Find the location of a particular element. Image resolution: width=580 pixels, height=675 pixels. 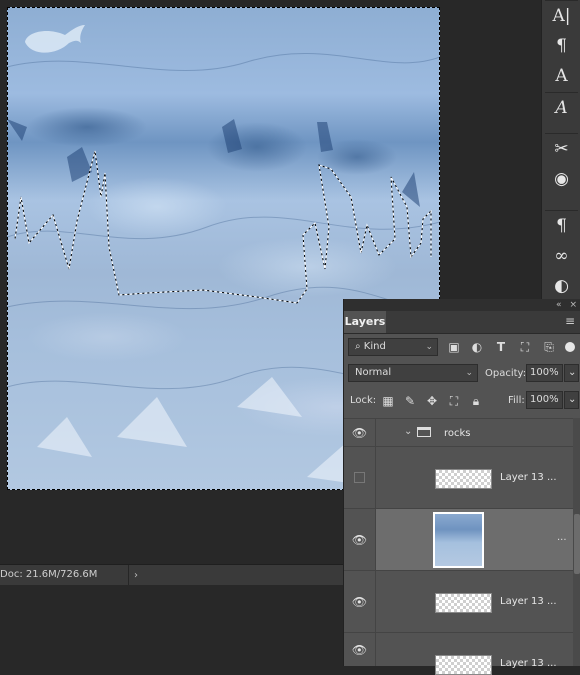

panel-icon-strip: A| ¶ A 𝐴 ✂ ◉ ¶ ∞ ◐ is located at coordinates (560, 150).